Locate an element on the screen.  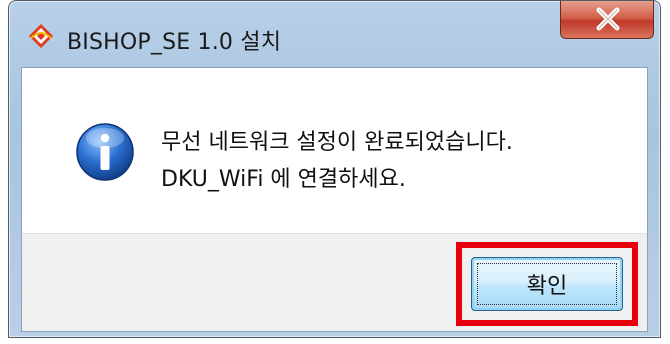
ok-button-label: 확인 is located at coordinates (547, 286).